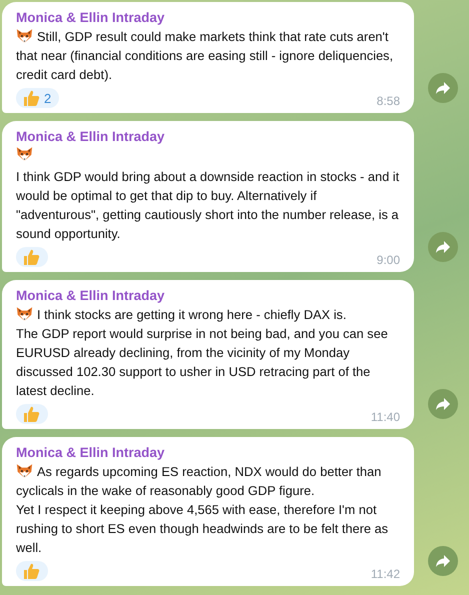 This screenshot has width=469, height=595. Describe the element at coordinates (208, 205) in the screenshot. I see `message-text: I think GDP would bring about a downside reaction in stocks - and it would be optimal to get that dip to buy. Alternatively if "adventurous", getting cautiously short into the number release, is a sound opportunity.` at that location.